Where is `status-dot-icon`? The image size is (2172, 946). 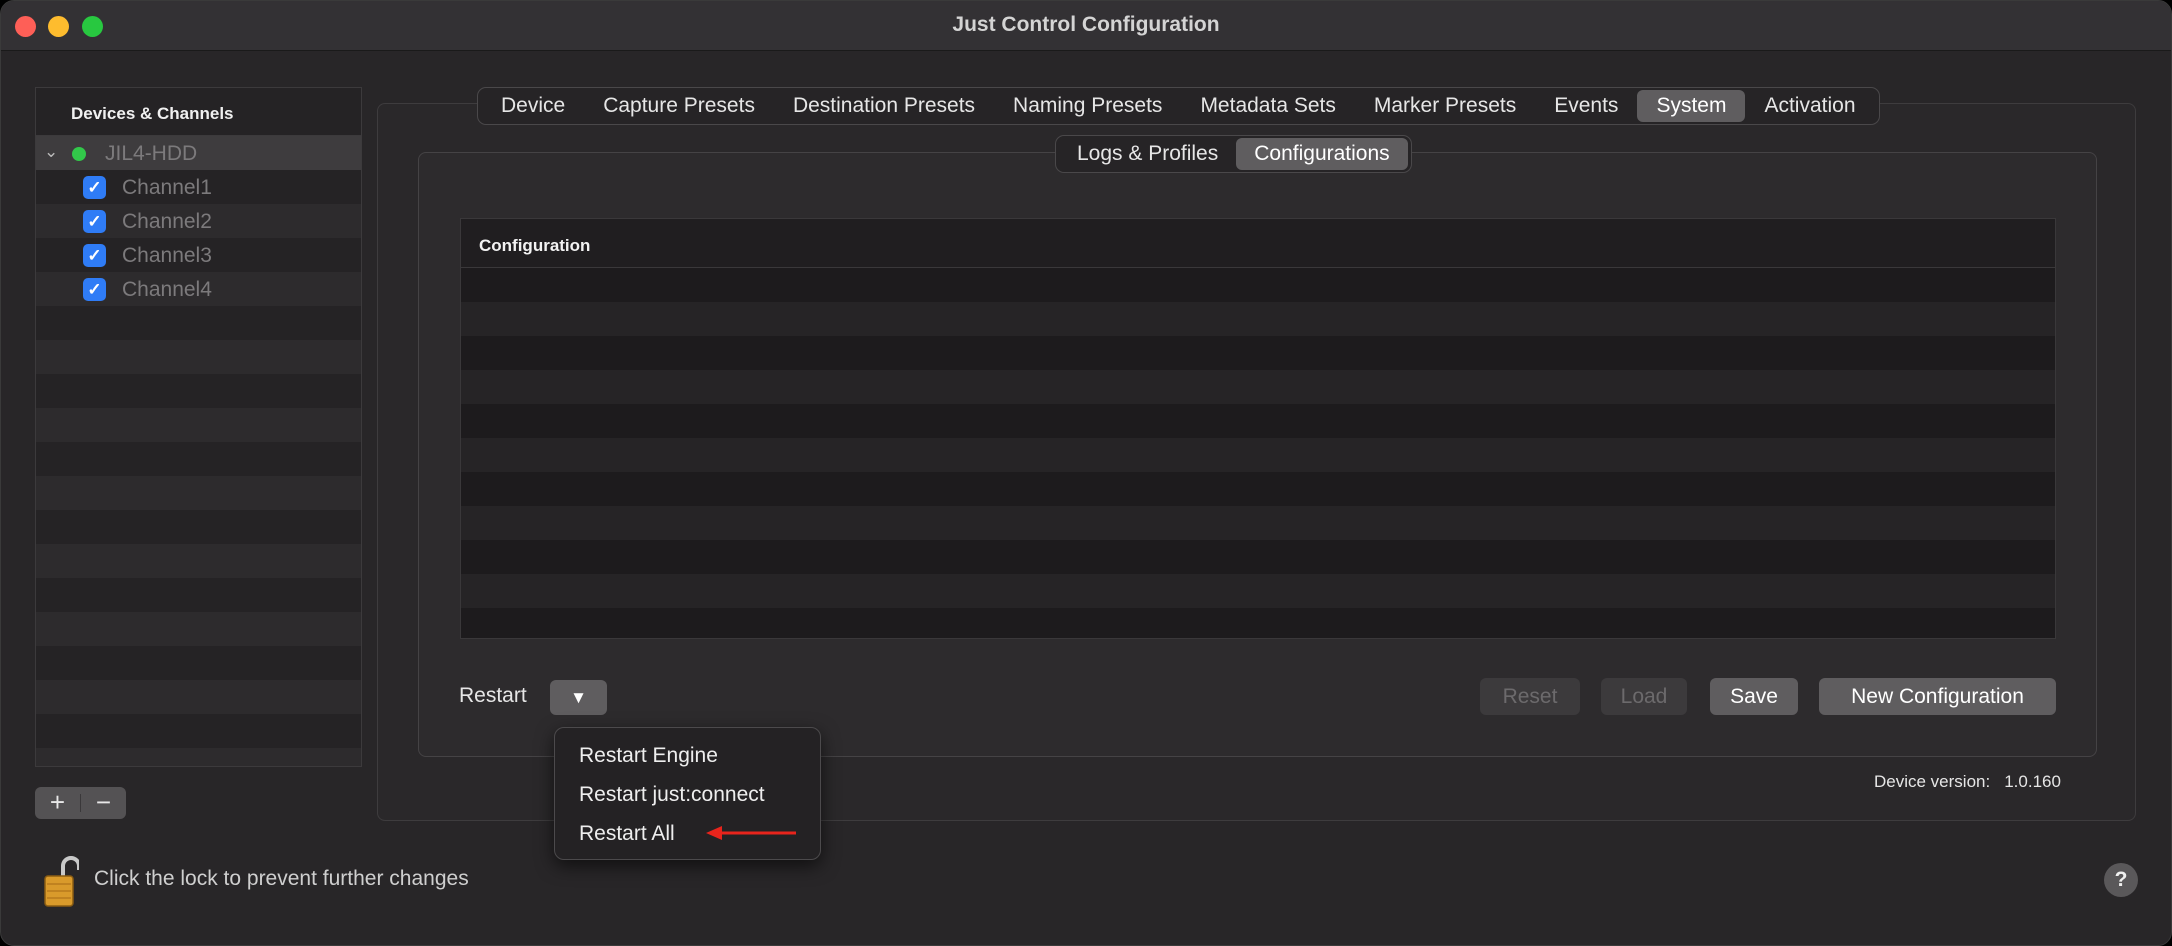
status-dot-icon is located at coordinates (79, 154).